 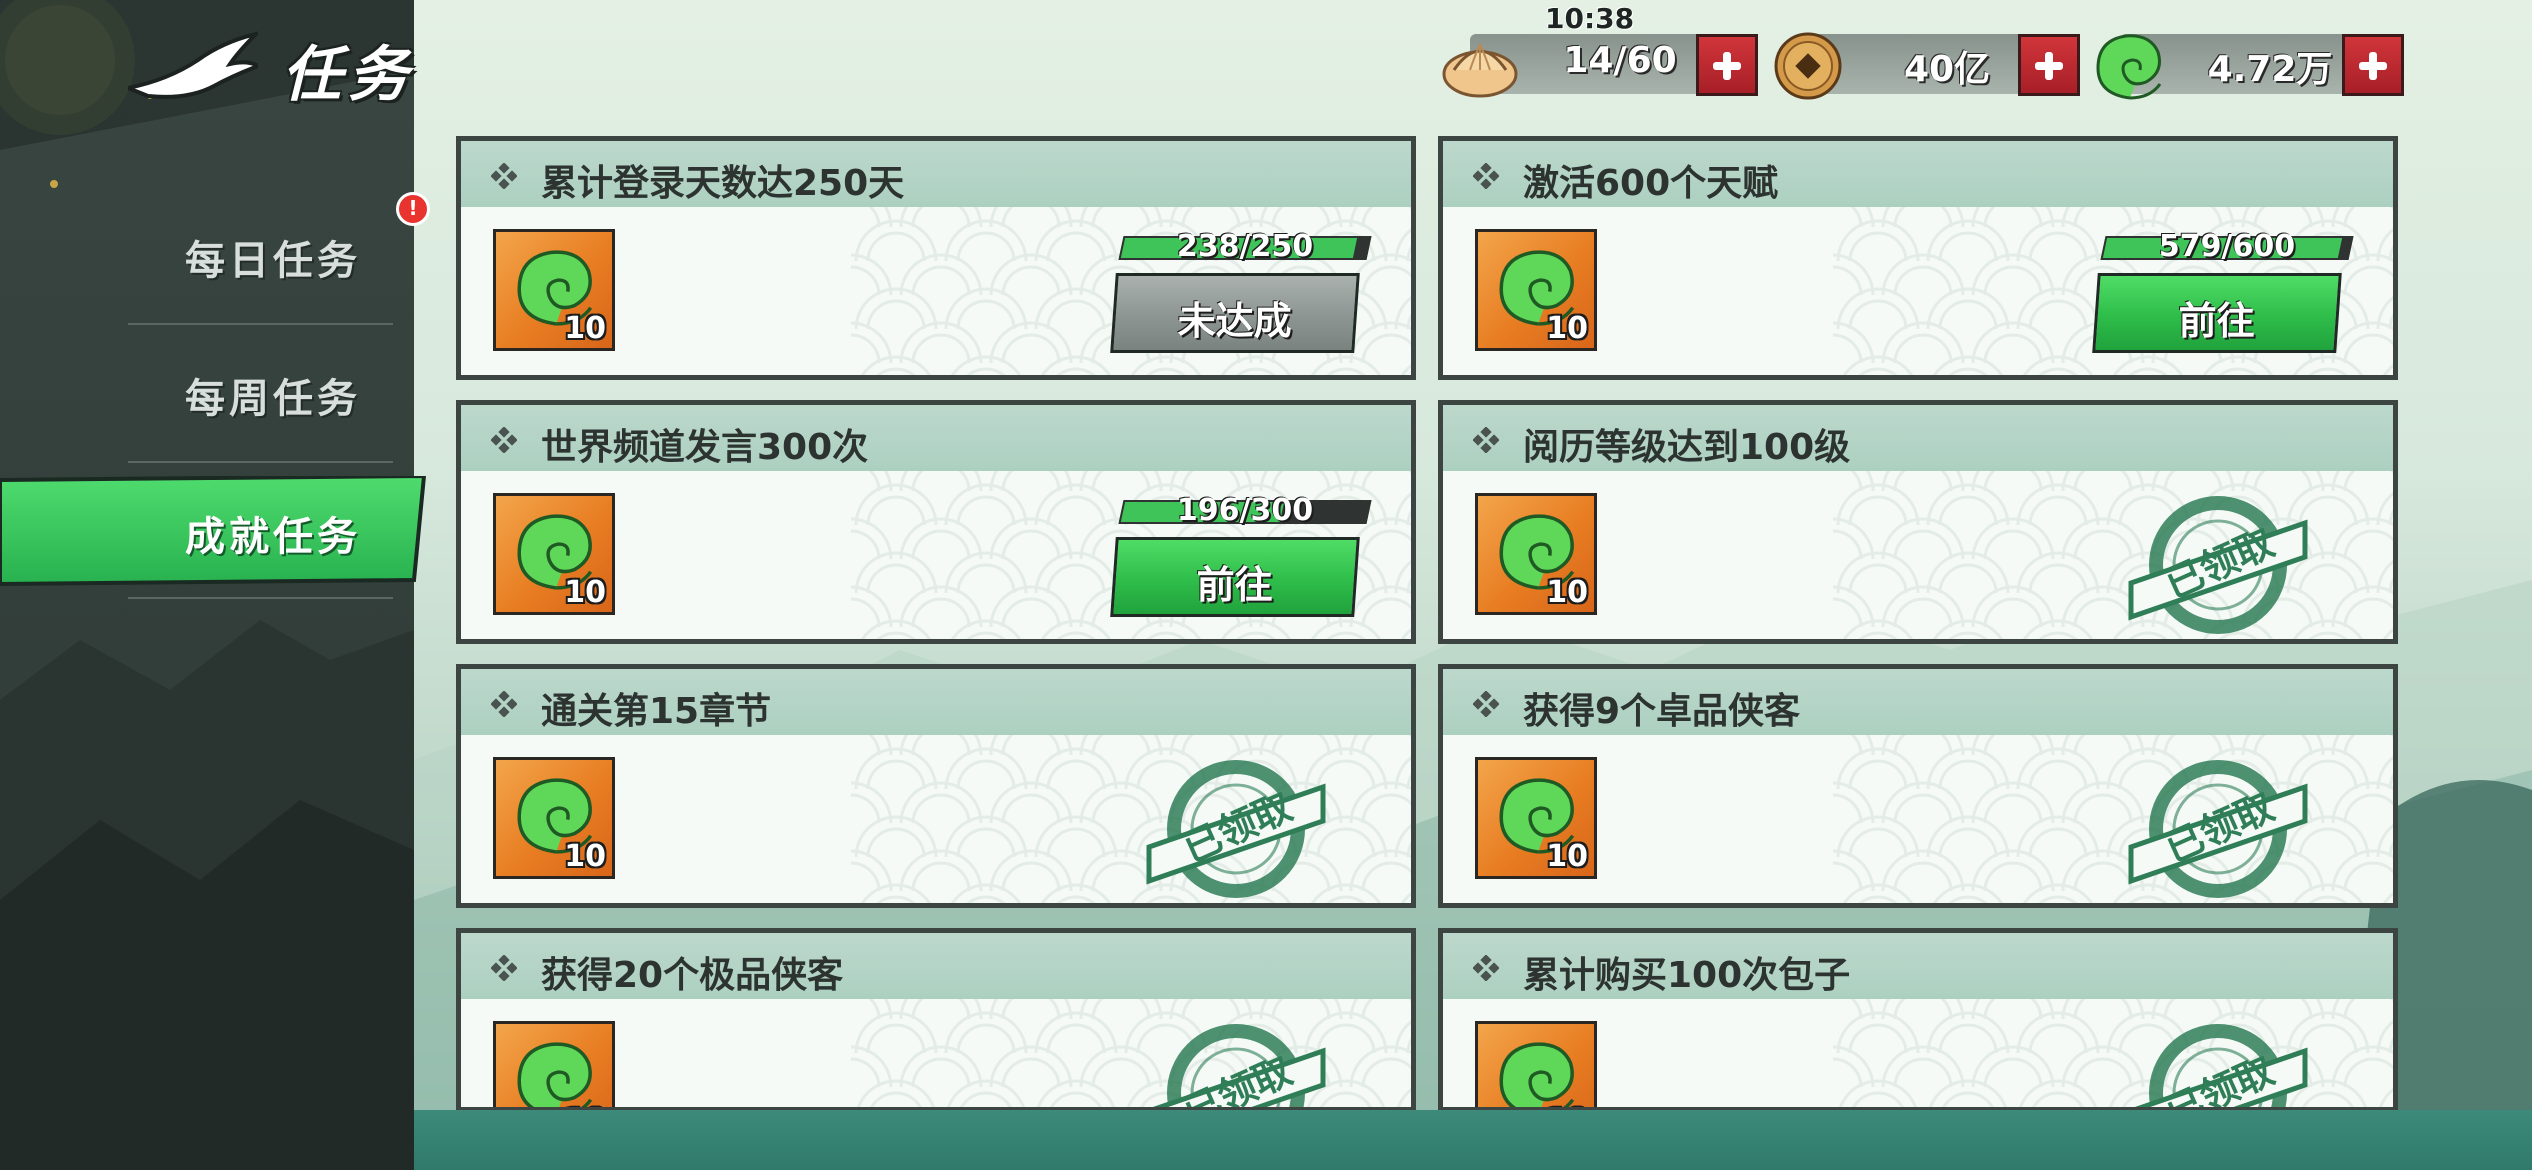 I want to click on page-title: 任务, so click(x=348, y=75).